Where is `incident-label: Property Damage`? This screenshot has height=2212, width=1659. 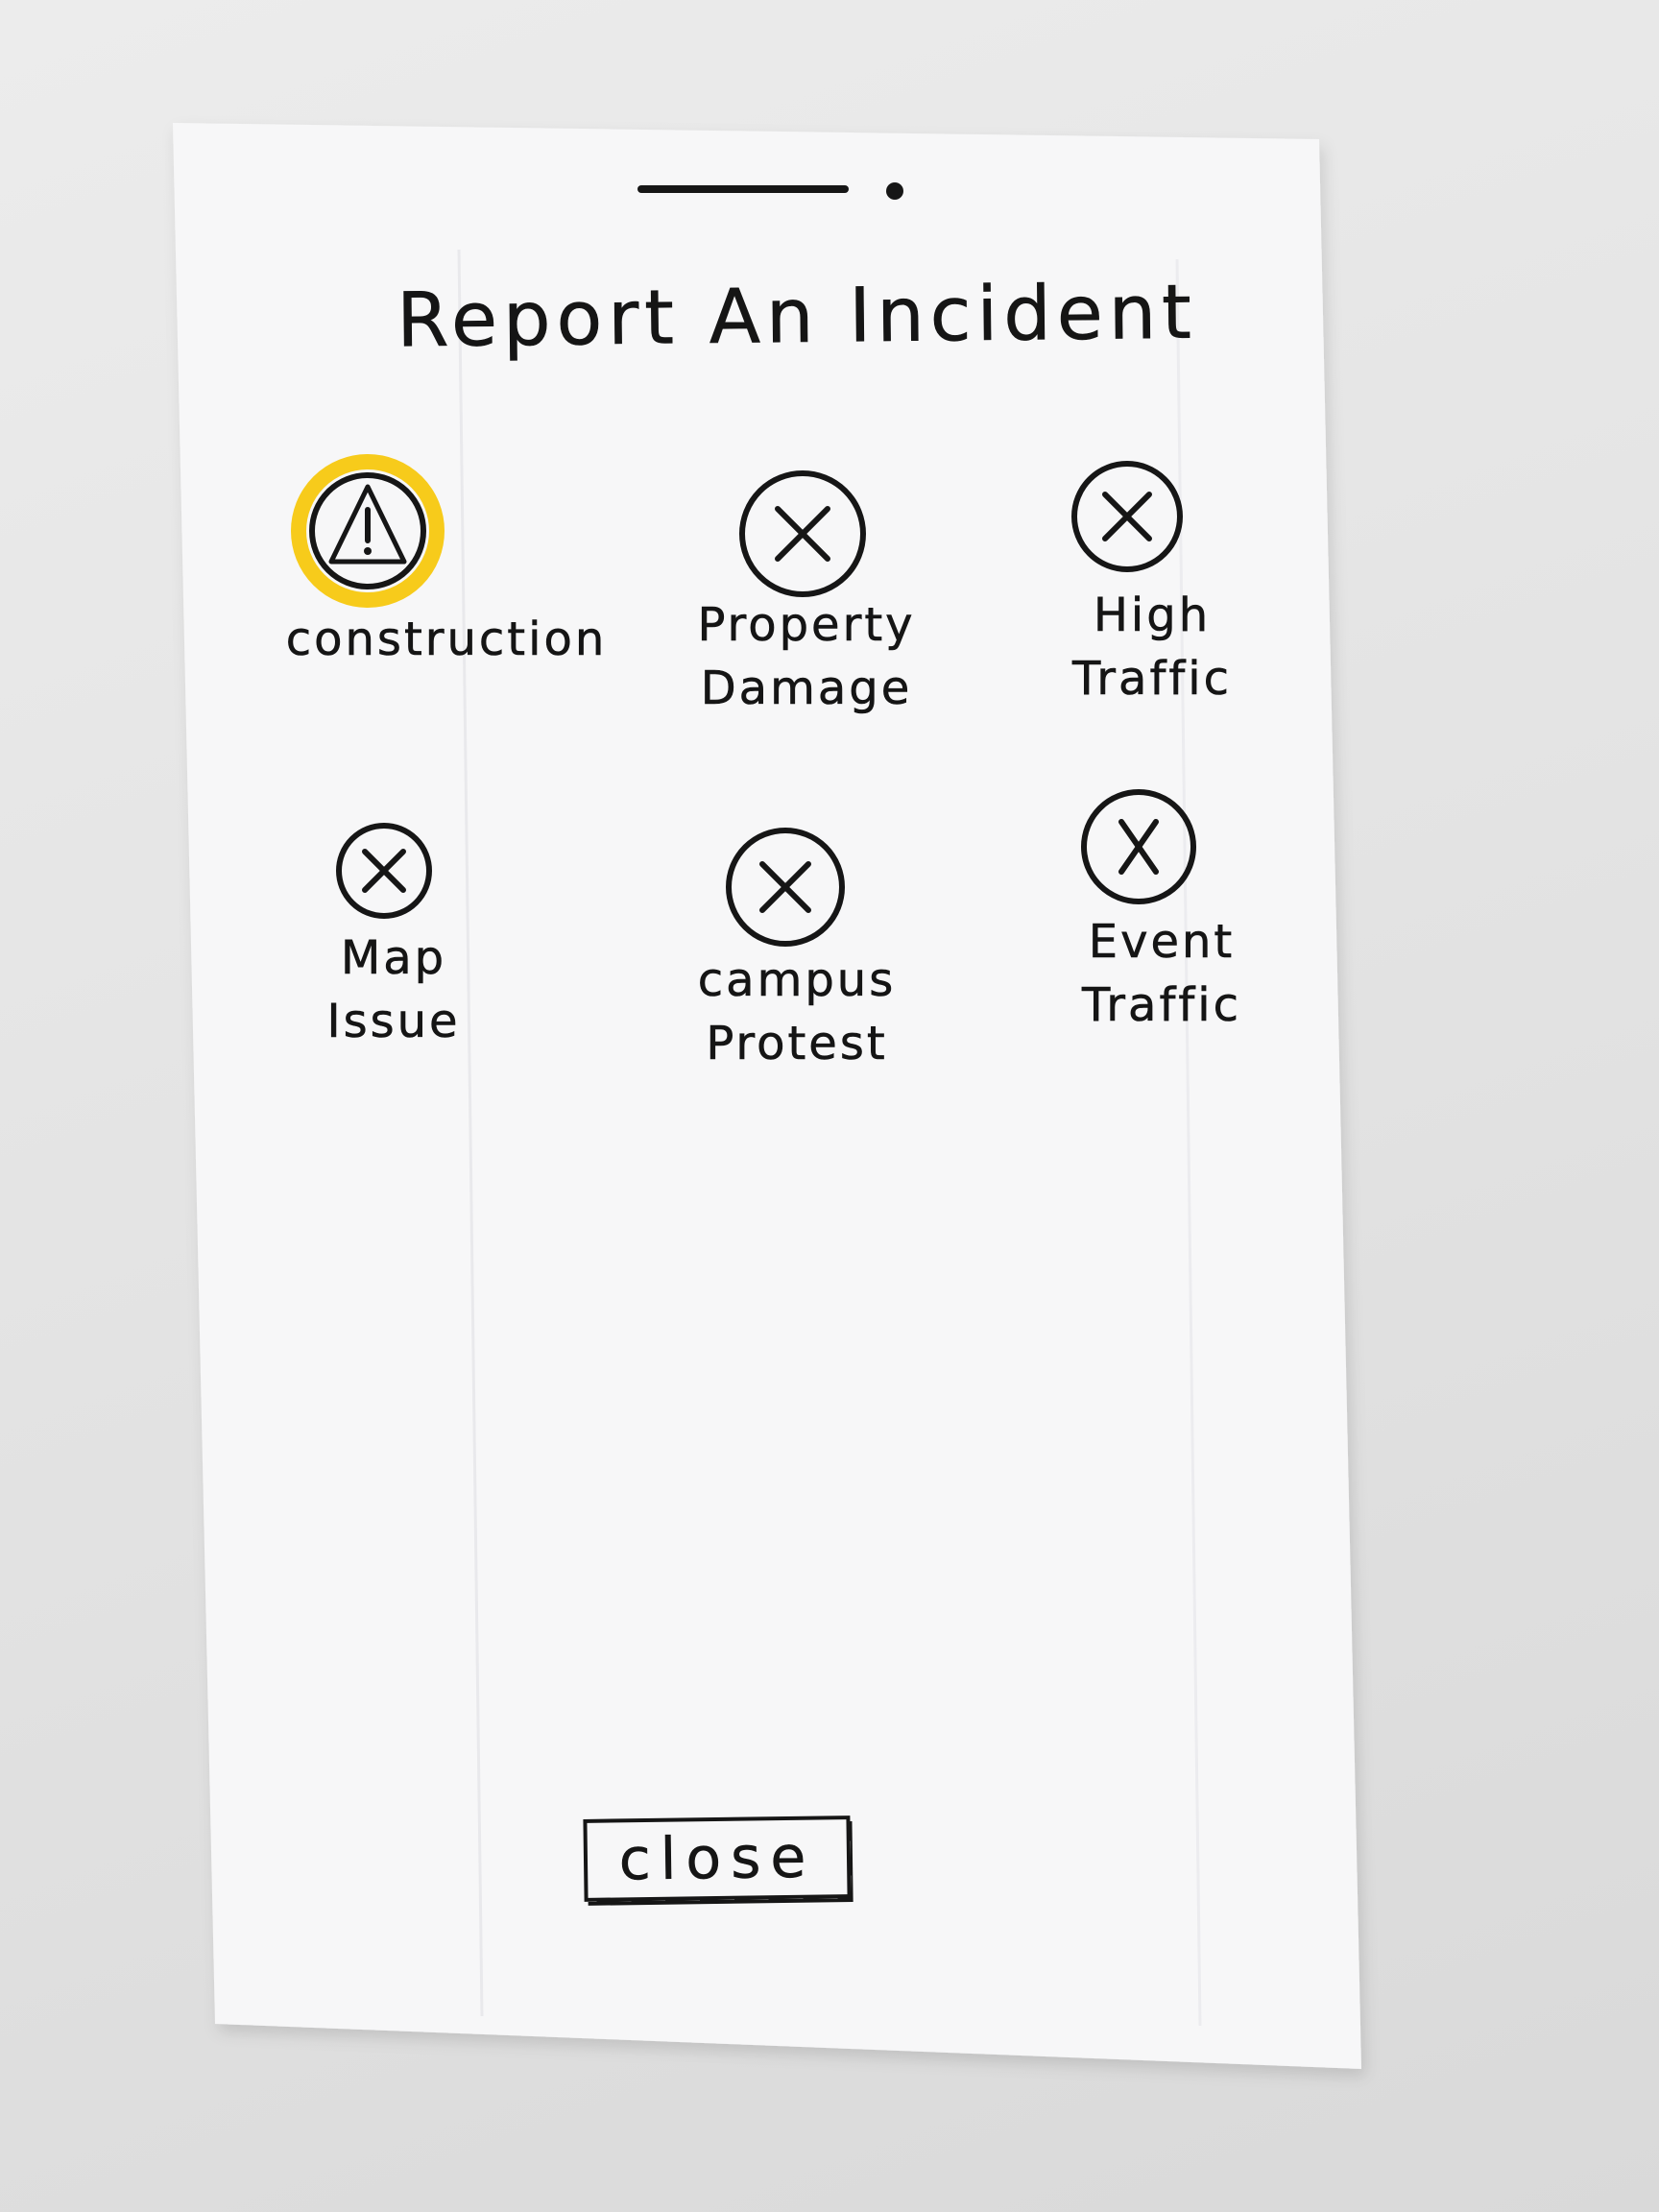 incident-label: Property Damage is located at coordinates (806, 657).